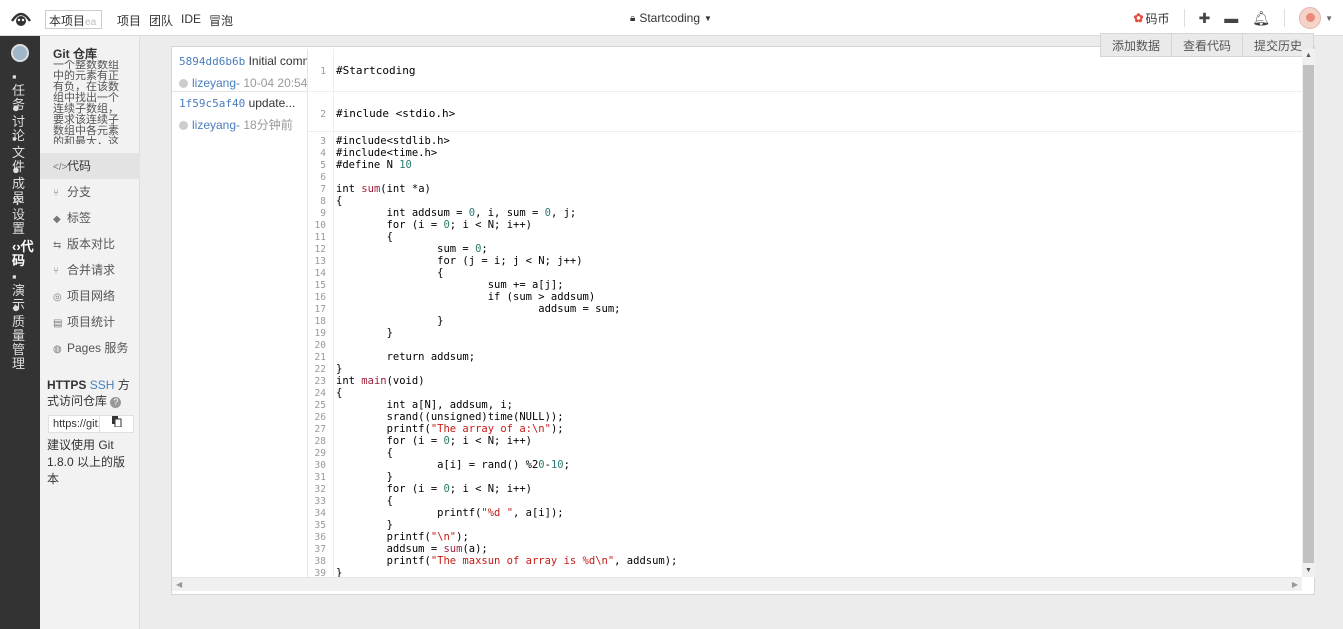 This screenshot has width=1343, height=629. I want to click on code-text: return addsum;, so click(406, 357).